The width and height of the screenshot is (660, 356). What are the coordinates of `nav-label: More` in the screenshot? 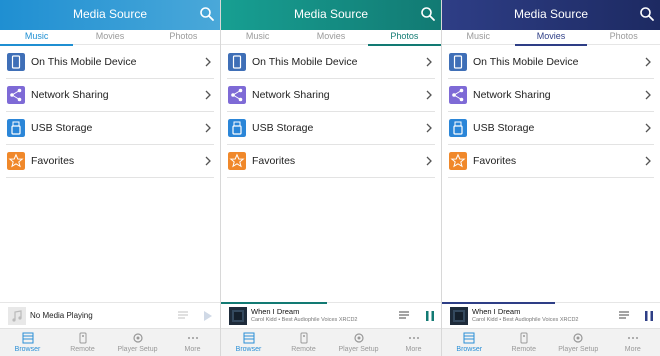 It's located at (632, 349).